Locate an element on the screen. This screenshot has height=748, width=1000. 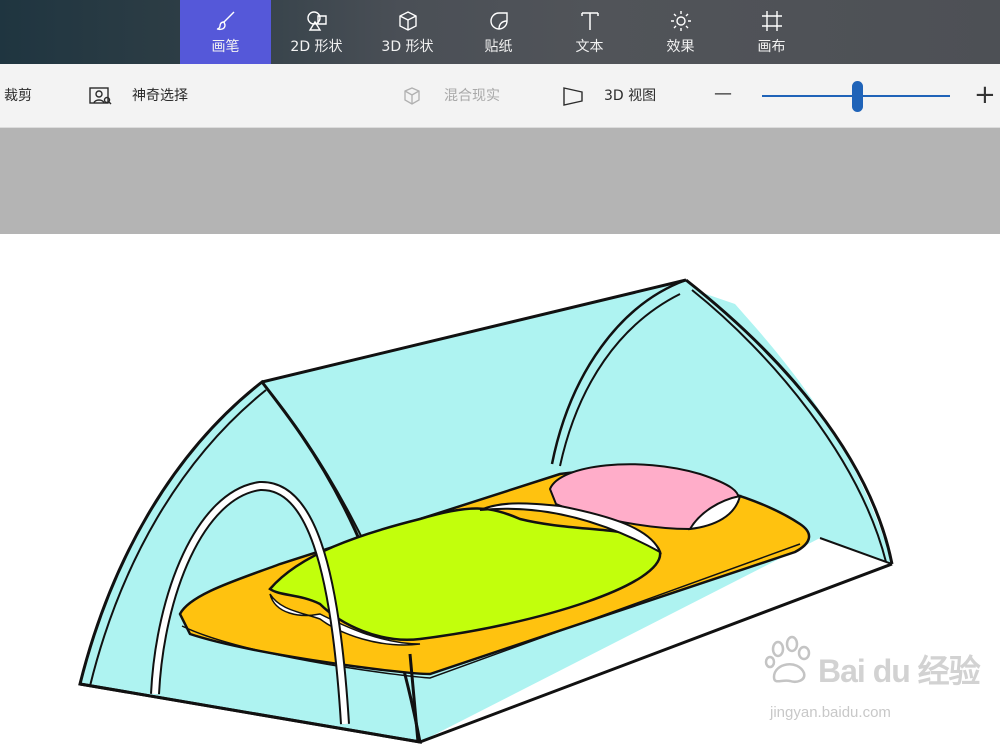
tool-label: 贴纸 is located at coordinates (498, 47).